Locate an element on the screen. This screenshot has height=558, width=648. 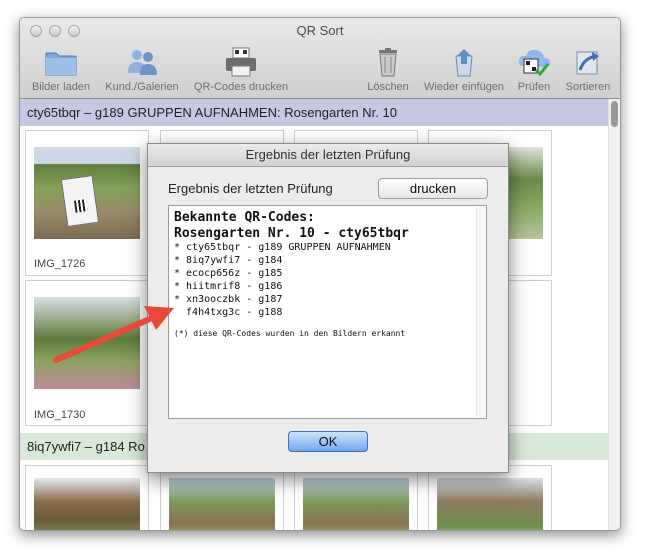
drucken-button: drucken is located at coordinates (433, 188).